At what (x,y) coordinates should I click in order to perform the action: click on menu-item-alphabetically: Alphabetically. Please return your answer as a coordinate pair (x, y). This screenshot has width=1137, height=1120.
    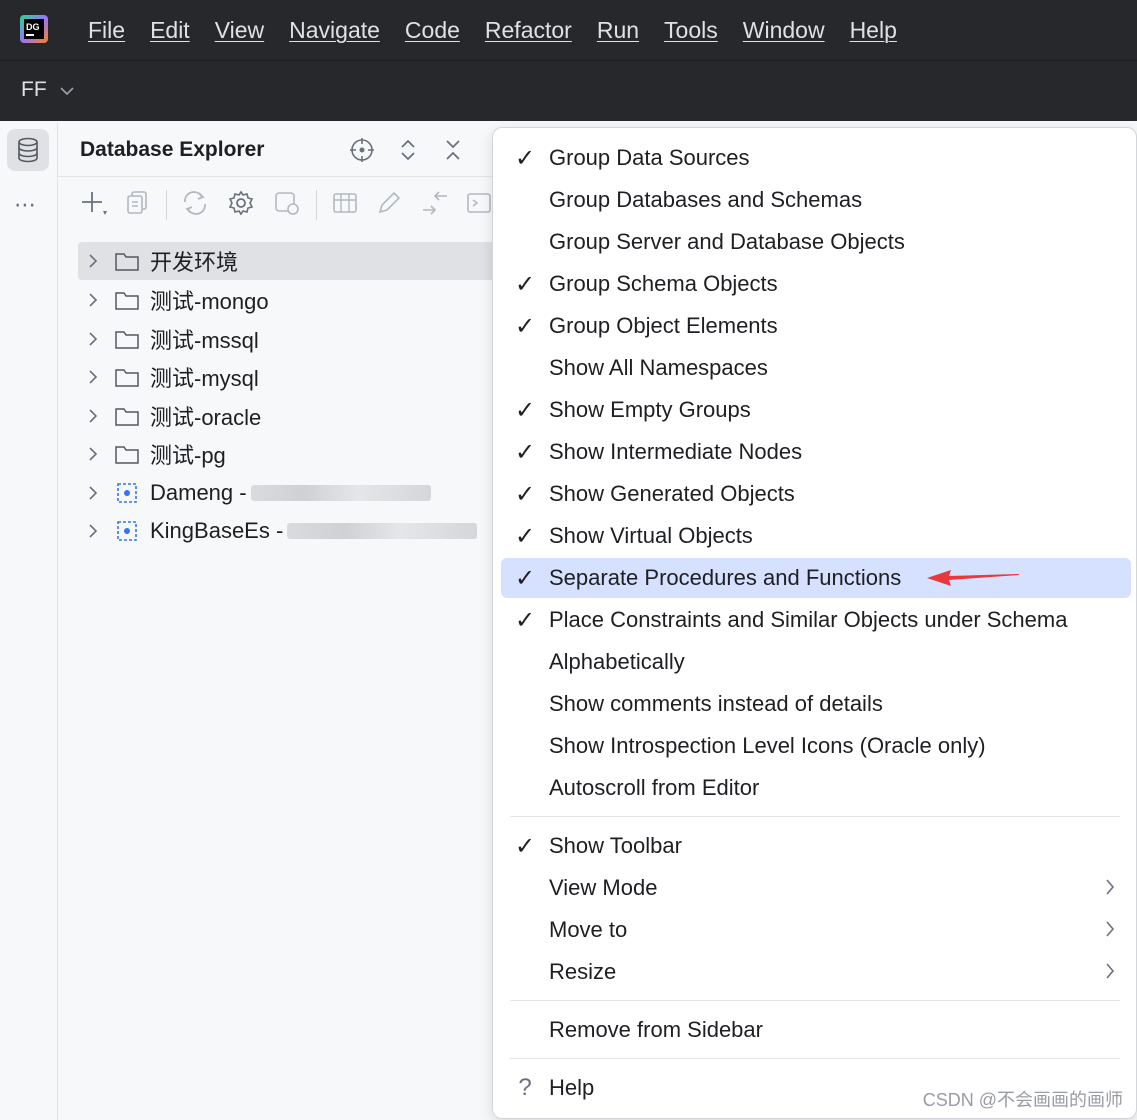
    Looking at the image, I should click on (816, 662).